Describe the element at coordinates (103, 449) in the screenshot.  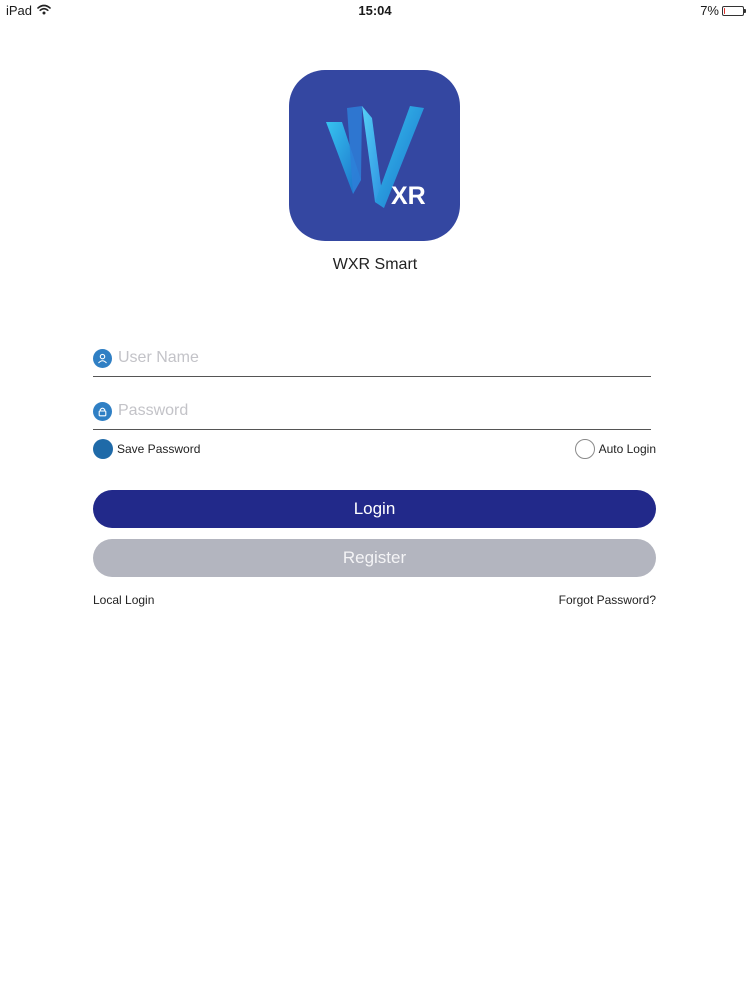
I see `save-password-checkbox` at that location.